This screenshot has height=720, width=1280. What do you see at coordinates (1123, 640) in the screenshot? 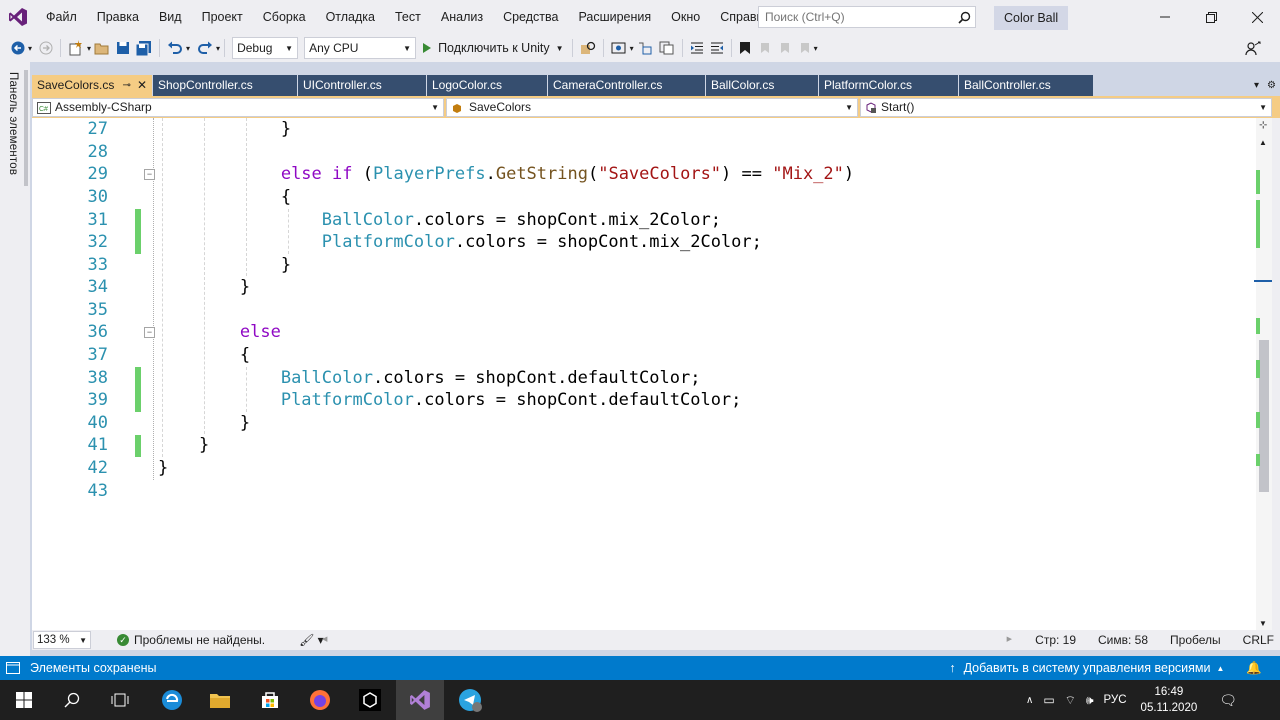
I see `column-indicator: Симв: 58` at bounding box center [1123, 640].